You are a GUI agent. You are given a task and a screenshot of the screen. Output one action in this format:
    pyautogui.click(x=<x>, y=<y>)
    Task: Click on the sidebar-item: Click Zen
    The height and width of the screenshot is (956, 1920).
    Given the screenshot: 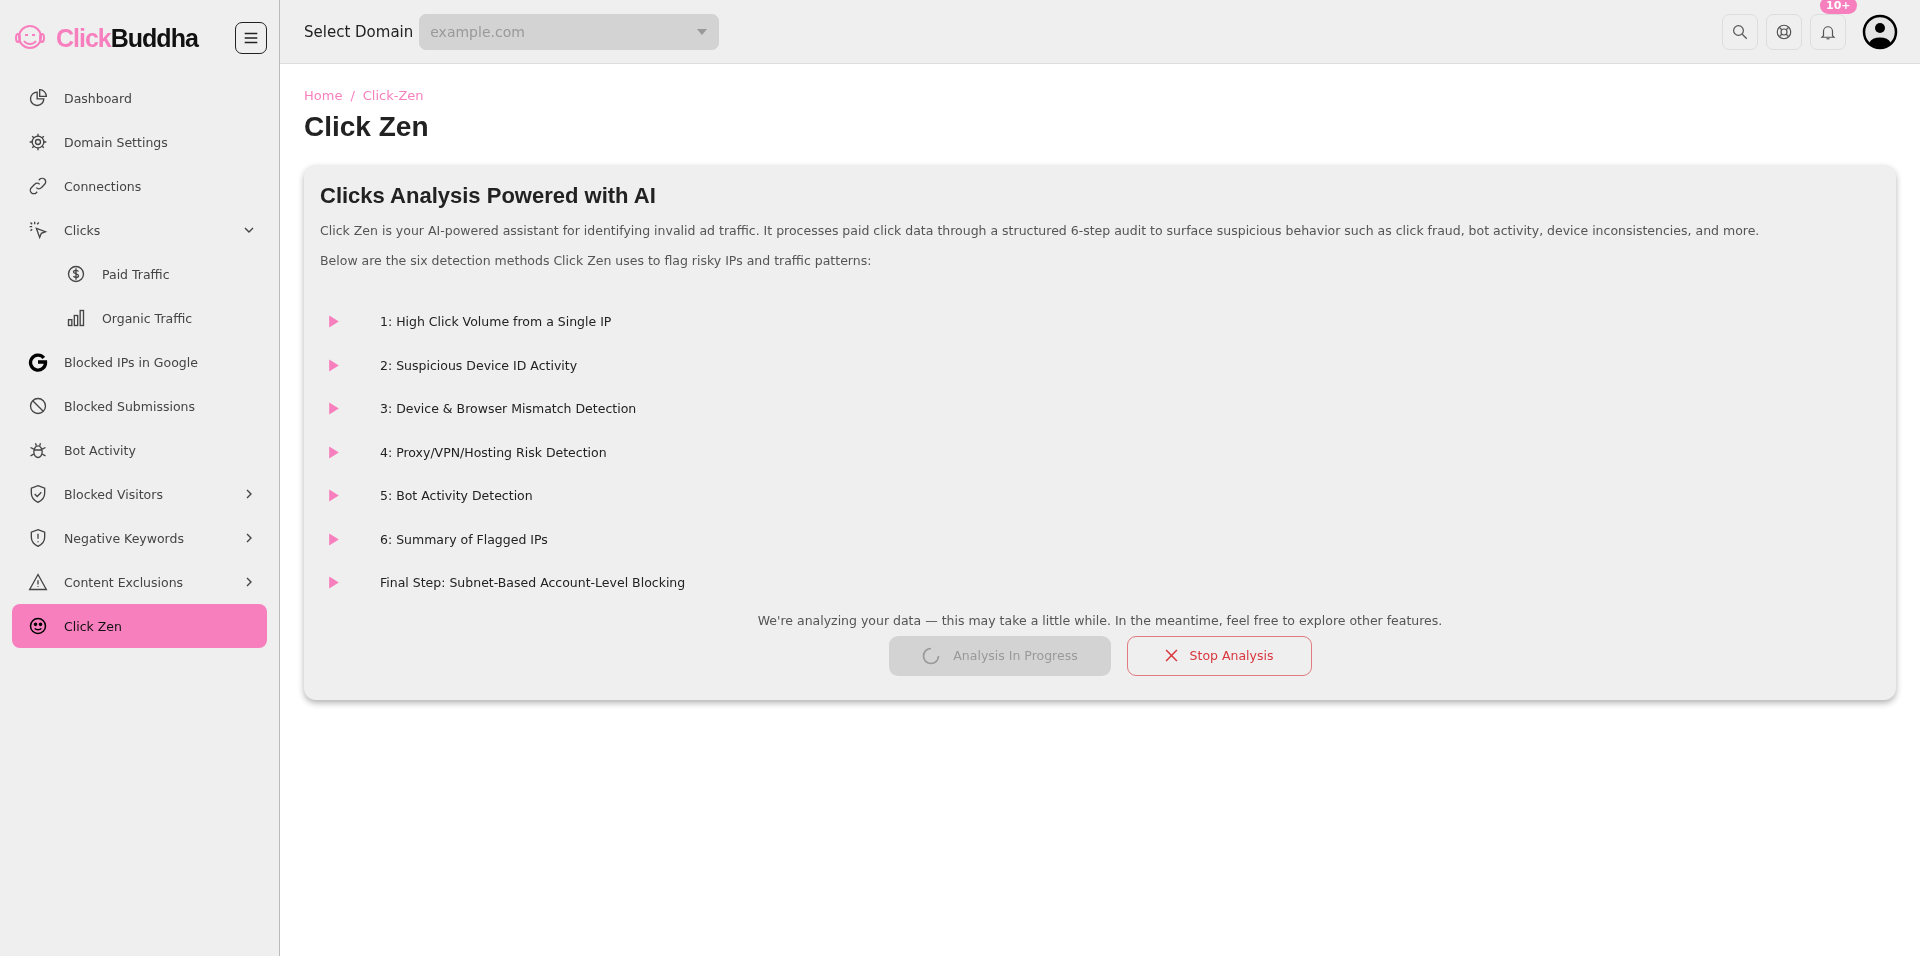 What is the action you would take?
    pyautogui.click(x=139, y=626)
    